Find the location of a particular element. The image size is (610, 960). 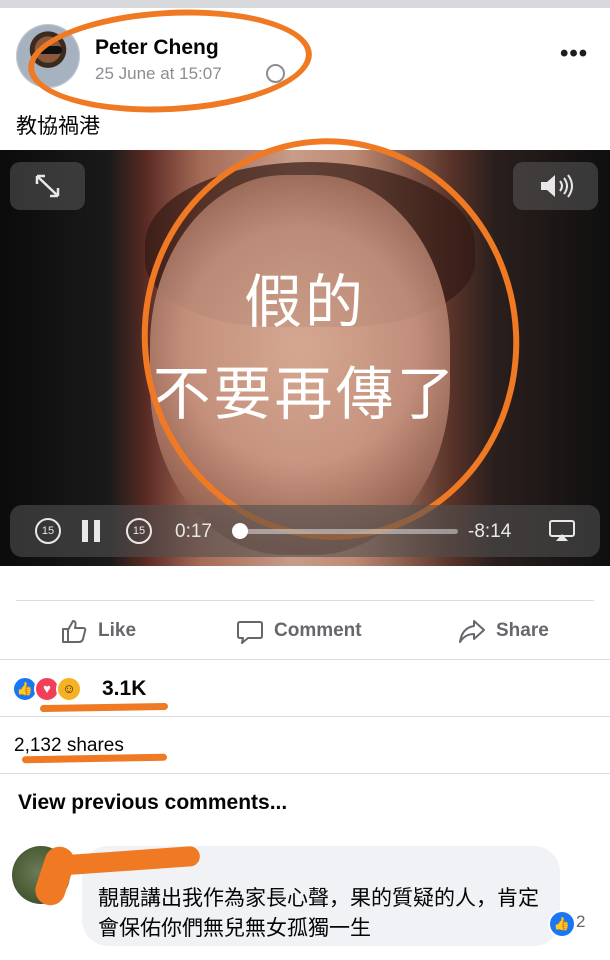

current-time: 0:17 is located at coordinates (193, 531).